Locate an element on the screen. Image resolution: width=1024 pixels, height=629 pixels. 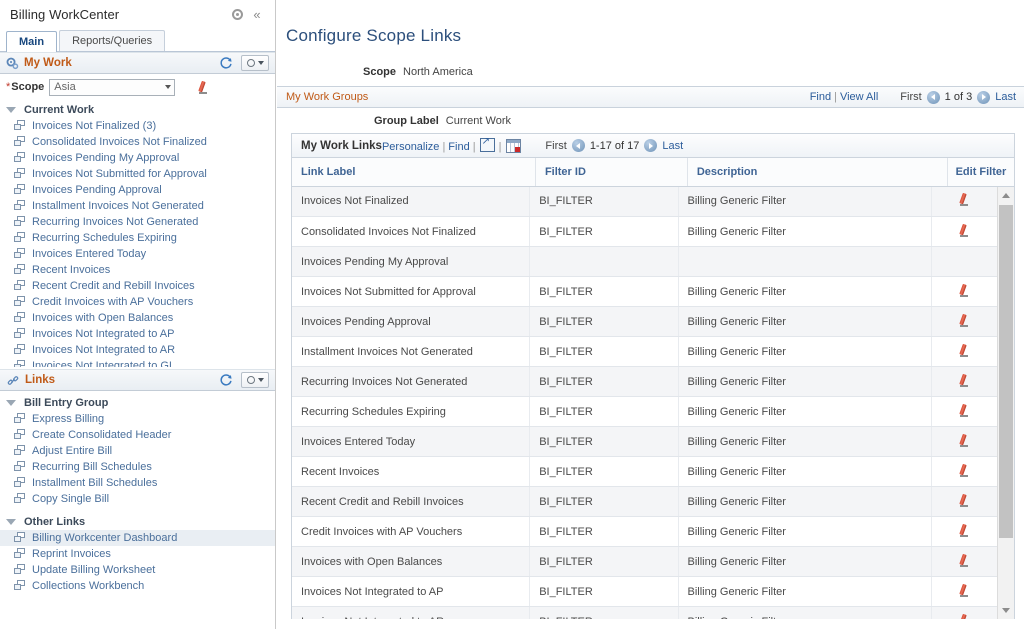
tab-main: Main is located at coordinates (32, 41).